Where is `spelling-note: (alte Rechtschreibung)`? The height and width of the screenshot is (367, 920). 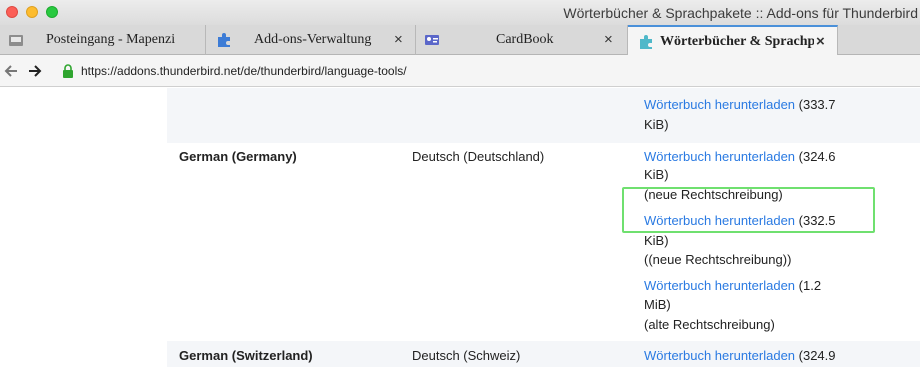
spelling-note: (alte Rechtschreibung) is located at coordinates (709, 324).